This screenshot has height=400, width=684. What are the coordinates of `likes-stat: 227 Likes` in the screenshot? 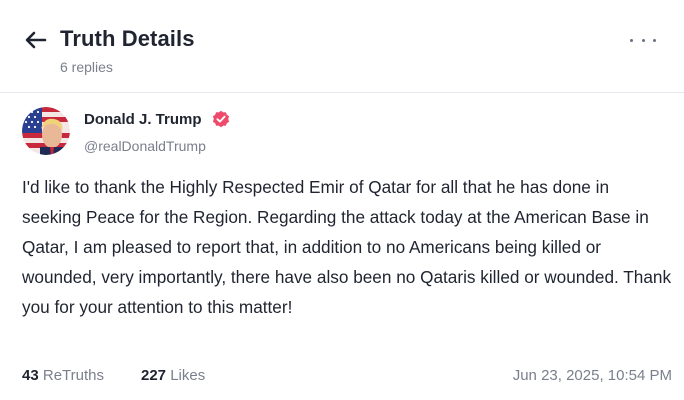 It's located at (173, 375).